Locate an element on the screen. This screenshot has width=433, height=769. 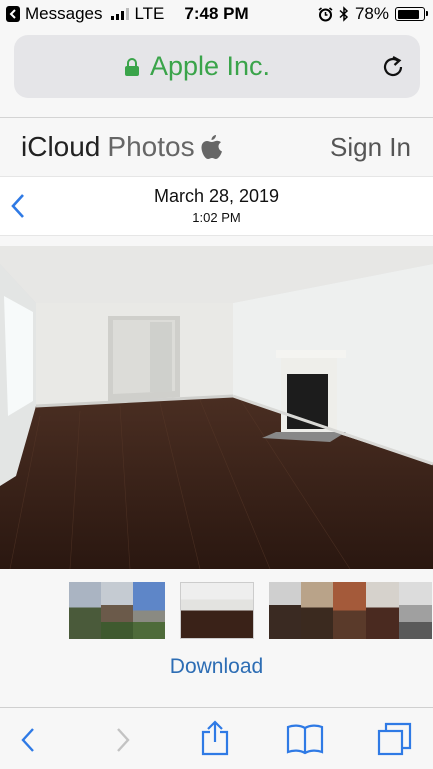
alarm-icon is located at coordinates (325, 13).